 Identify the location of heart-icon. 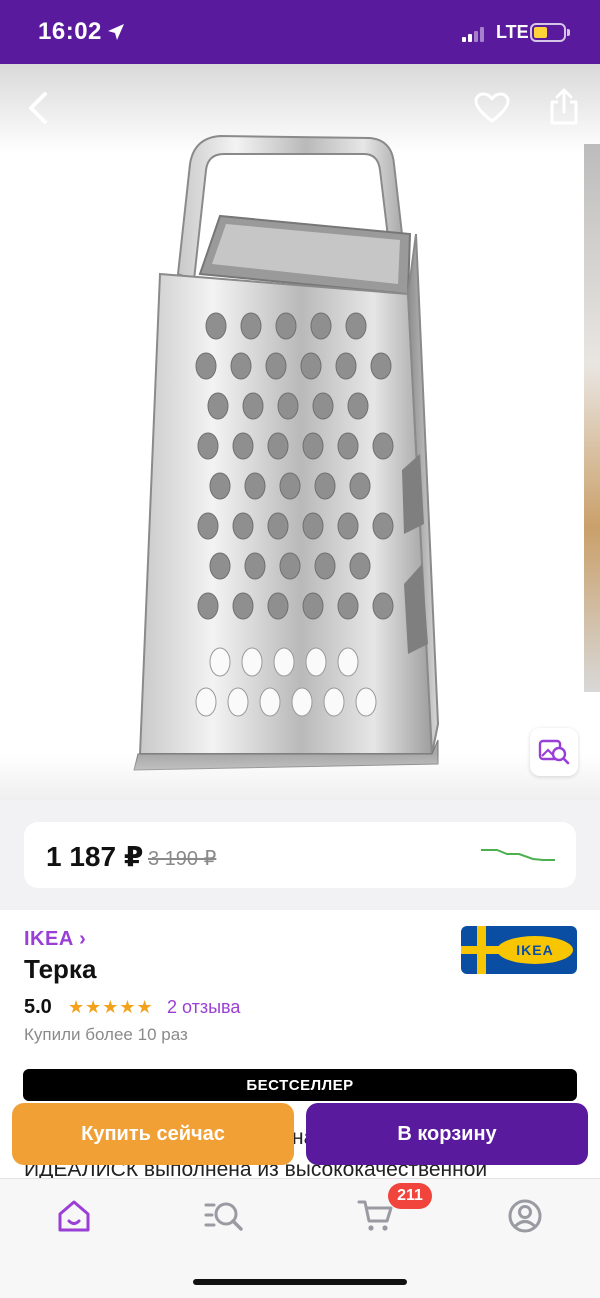
(492, 107).